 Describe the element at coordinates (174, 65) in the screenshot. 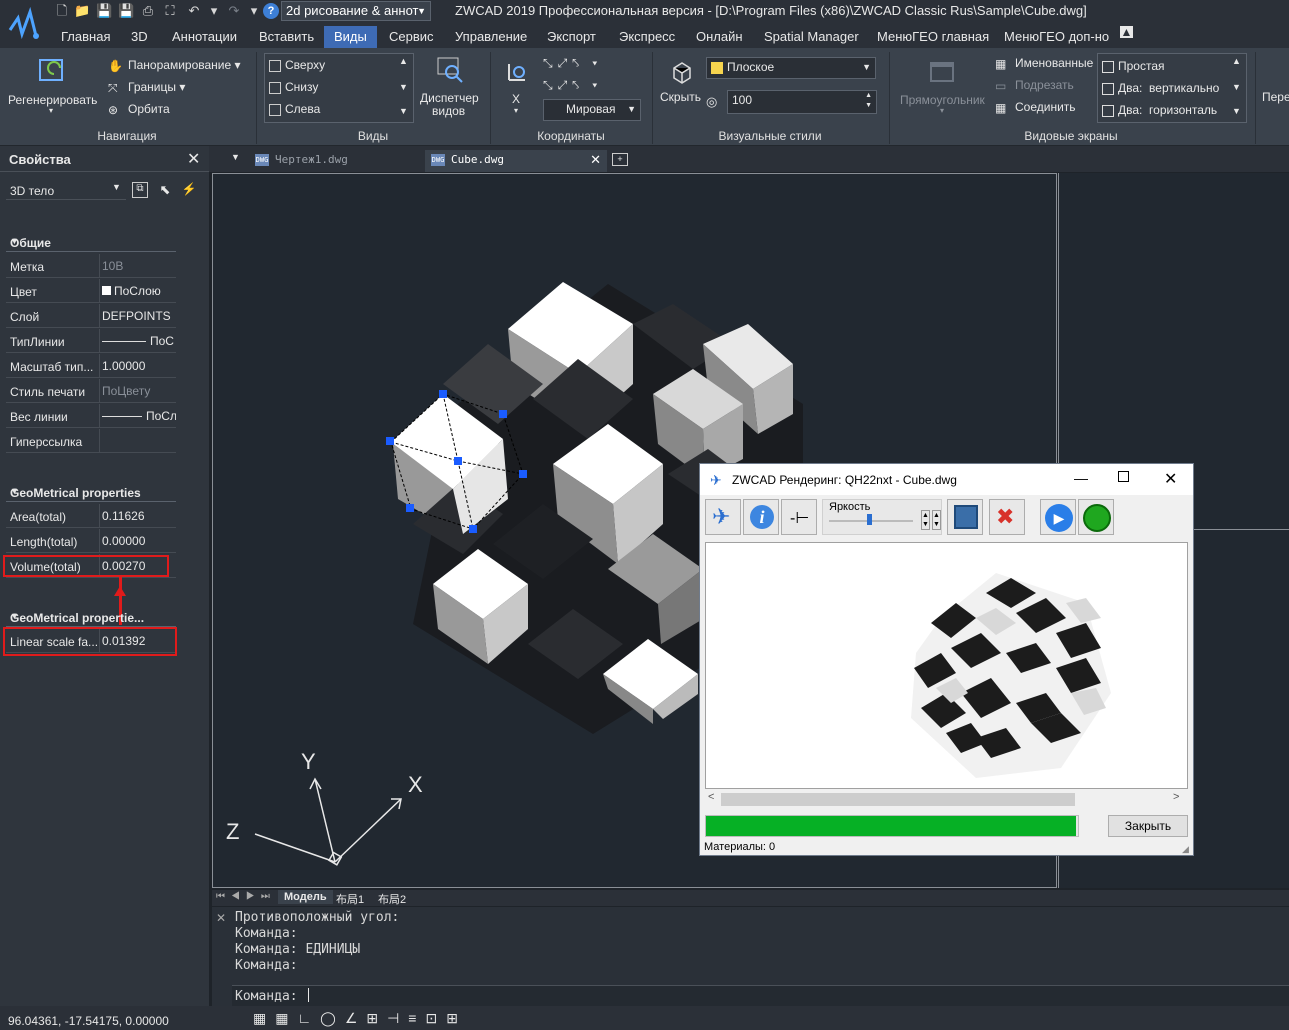

I see `pan-button: ✋ Панорамирование ▾` at that location.